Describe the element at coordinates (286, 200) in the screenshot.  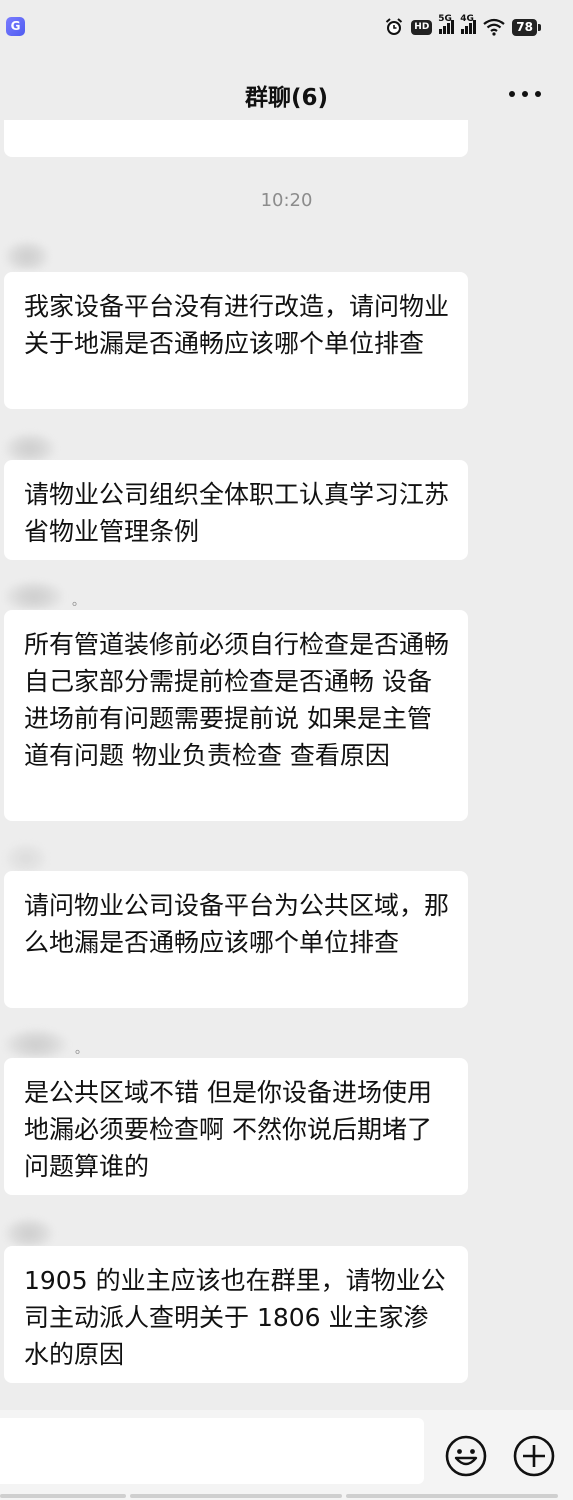
I see `message-timestamp: 10:20` at that location.